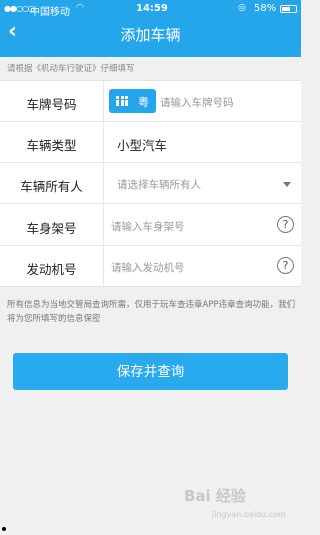 The height and width of the screenshot is (535, 320). What do you see at coordinates (51, 104) in the screenshot?
I see `plate-number-label: 车牌号码` at bounding box center [51, 104].